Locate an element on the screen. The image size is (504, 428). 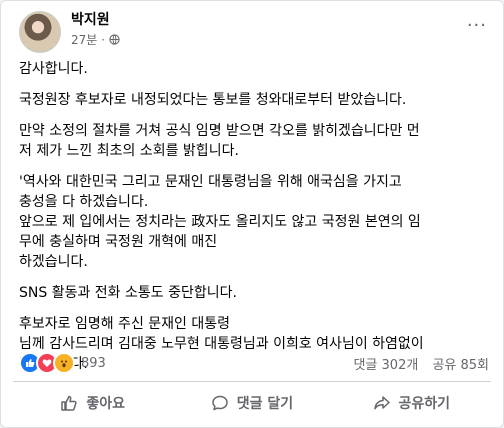
like-button-label: 좋아요 is located at coordinates (105, 404).